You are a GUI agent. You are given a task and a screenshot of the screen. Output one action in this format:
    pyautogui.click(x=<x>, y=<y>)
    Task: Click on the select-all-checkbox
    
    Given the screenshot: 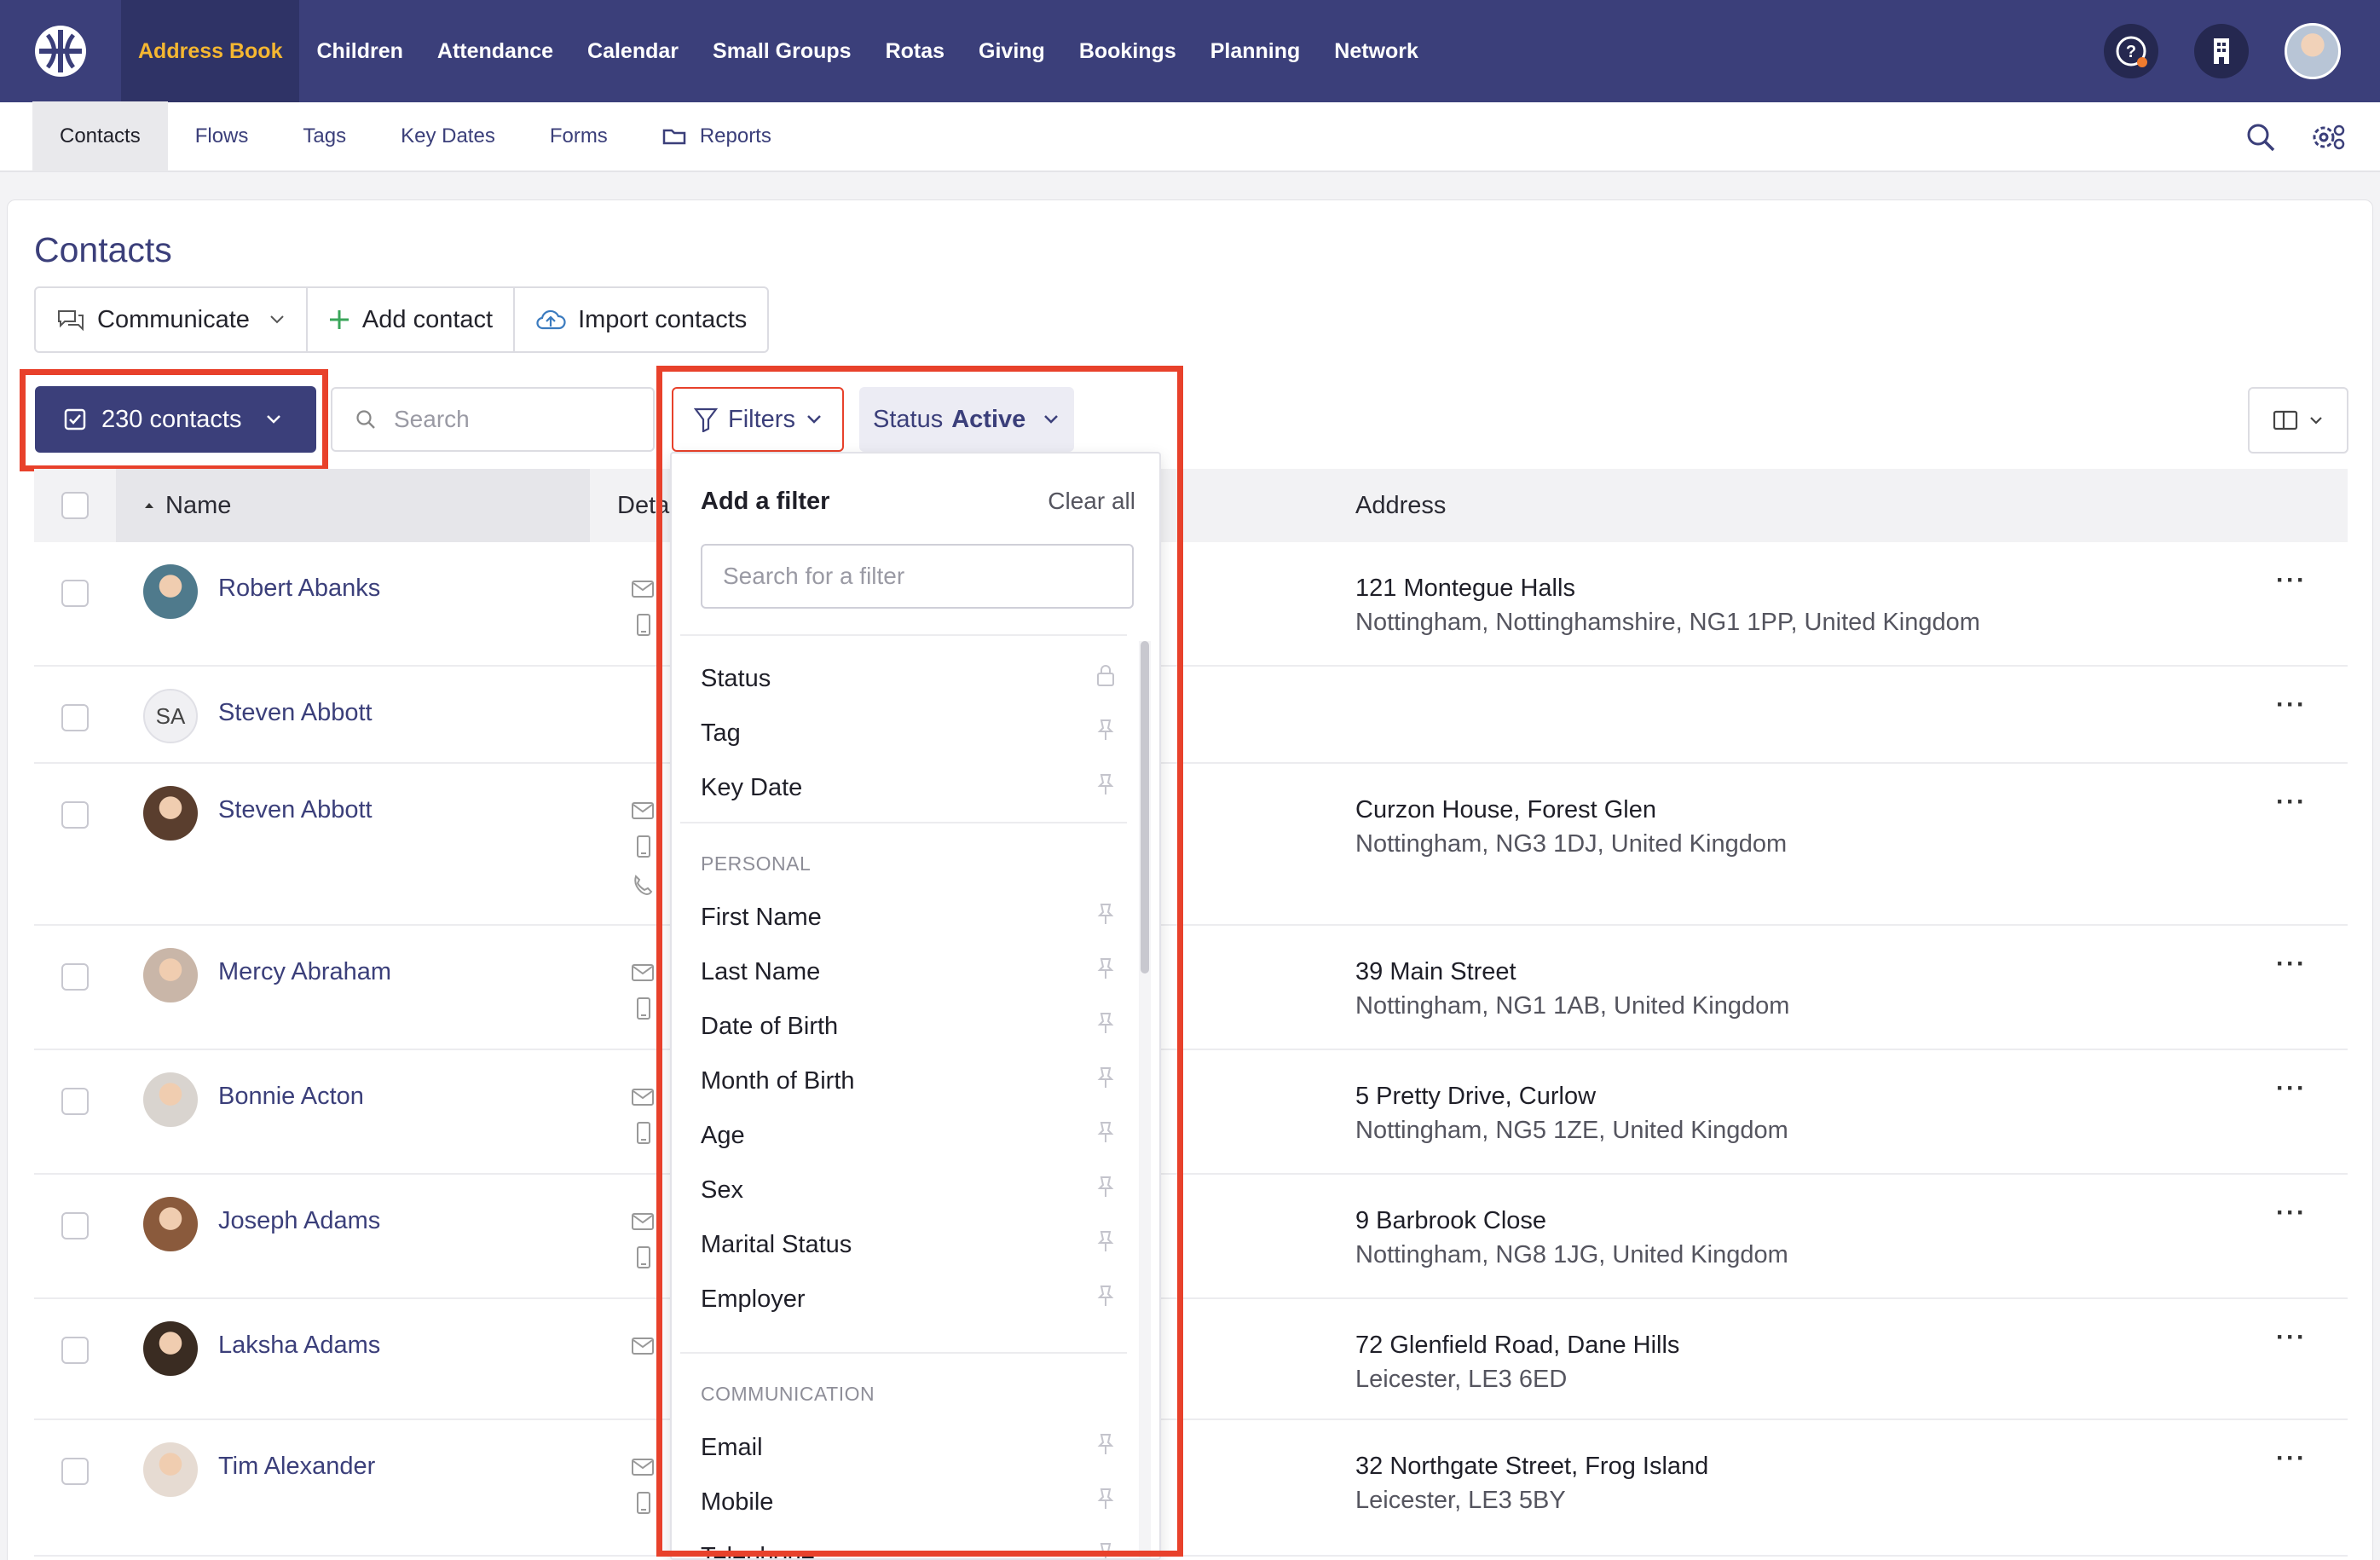 What is the action you would take?
    pyautogui.click(x=75, y=505)
    